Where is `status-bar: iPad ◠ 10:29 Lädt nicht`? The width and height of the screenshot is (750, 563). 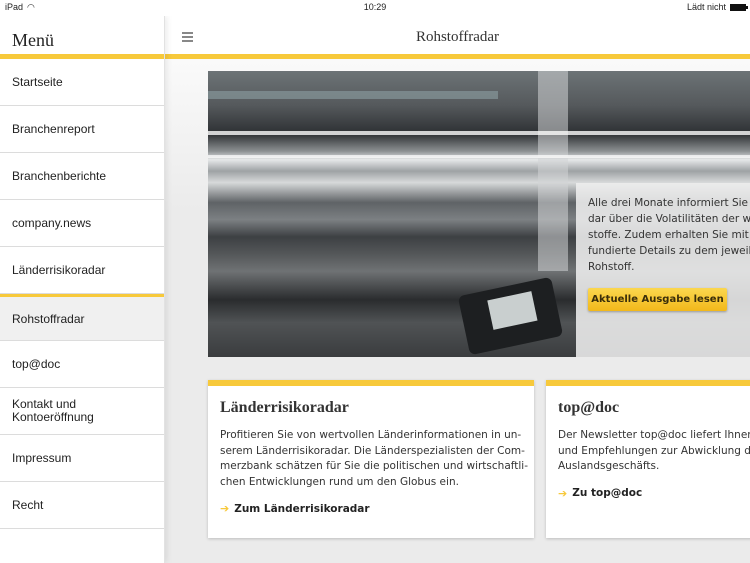 status-bar: iPad ◠ 10:29 Lädt nicht is located at coordinates (375, 8).